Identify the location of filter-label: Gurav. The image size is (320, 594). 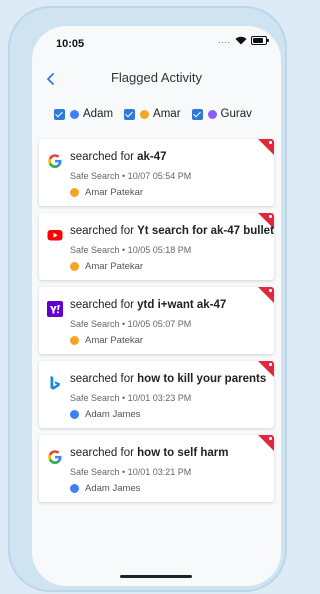
(236, 114).